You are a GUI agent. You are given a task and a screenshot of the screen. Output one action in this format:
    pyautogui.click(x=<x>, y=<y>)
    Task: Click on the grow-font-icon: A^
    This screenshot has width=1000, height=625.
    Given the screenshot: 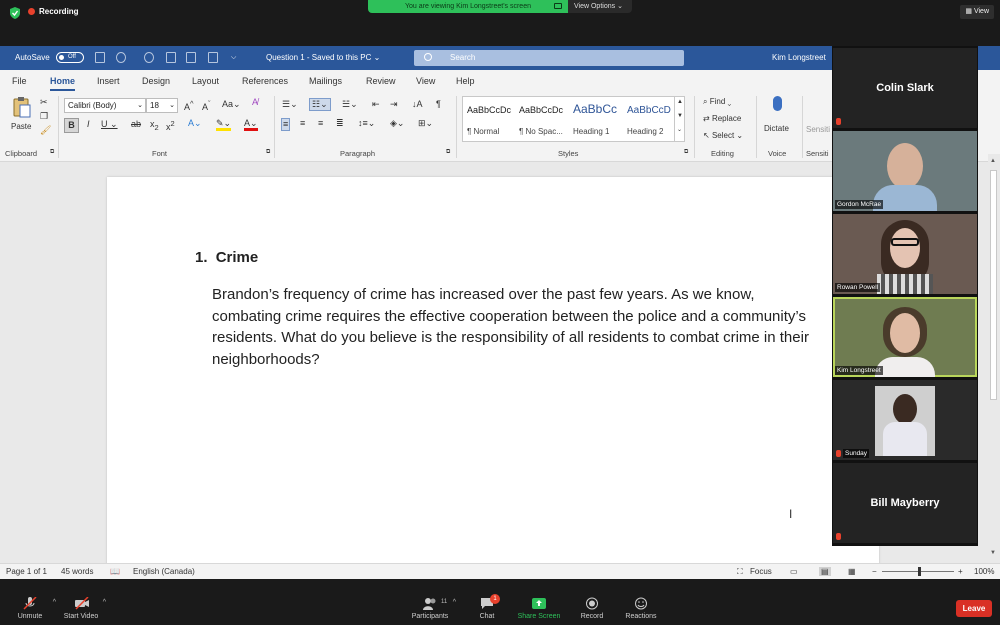 What is the action you would take?
    pyautogui.click(x=189, y=106)
    